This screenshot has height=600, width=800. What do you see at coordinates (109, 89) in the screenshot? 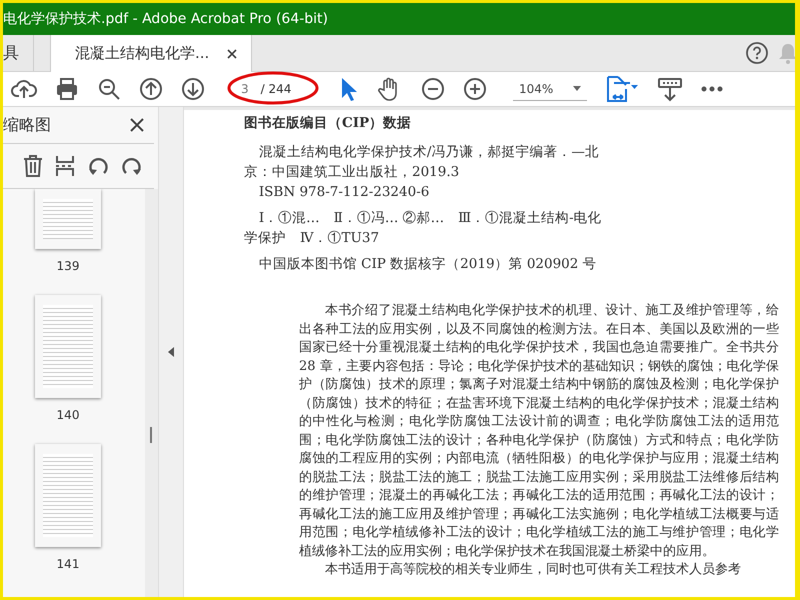
I see `zoom-out-search-icon` at bounding box center [109, 89].